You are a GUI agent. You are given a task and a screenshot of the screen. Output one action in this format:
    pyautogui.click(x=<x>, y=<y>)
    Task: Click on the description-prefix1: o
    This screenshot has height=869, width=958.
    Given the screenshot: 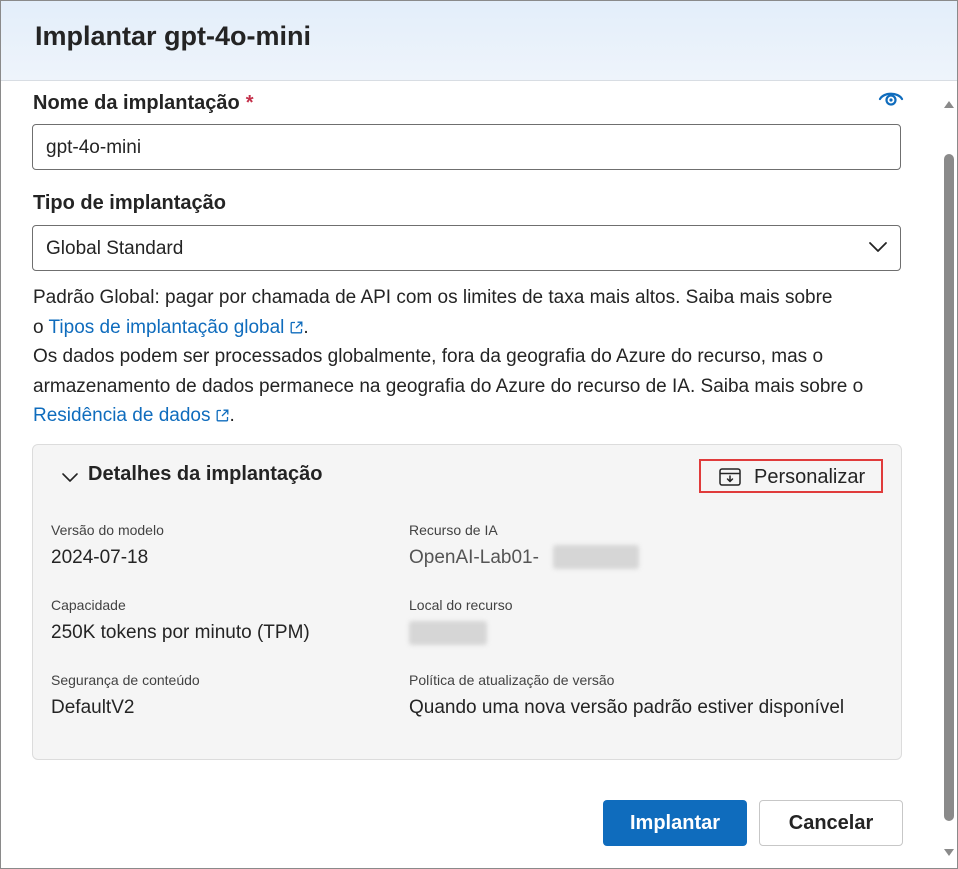 What is the action you would take?
    pyautogui.click(x=38, y=327)
    